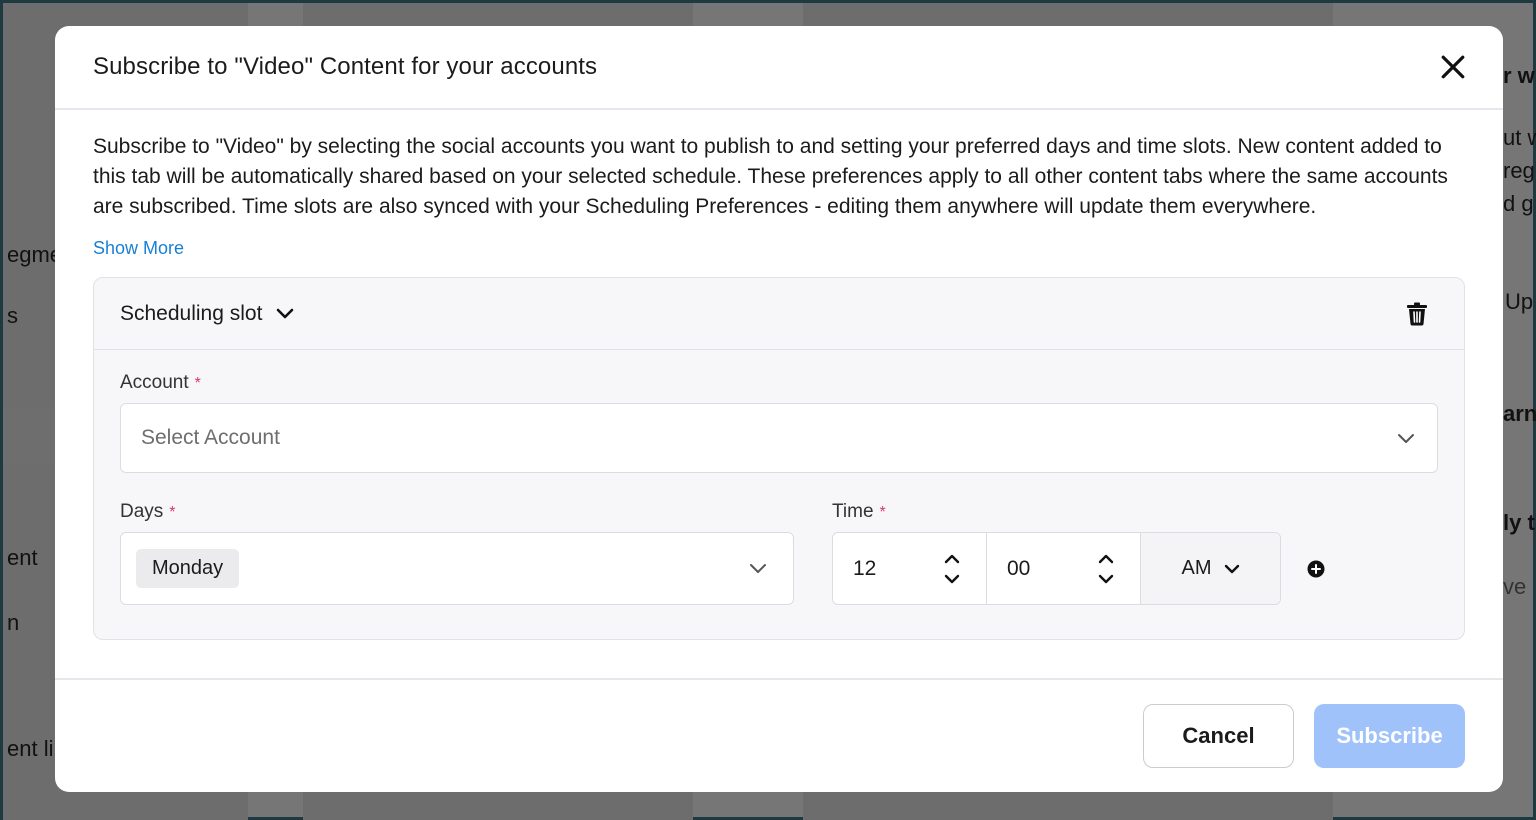  I want to click on minute-decrement-button, so click(1106, 579).